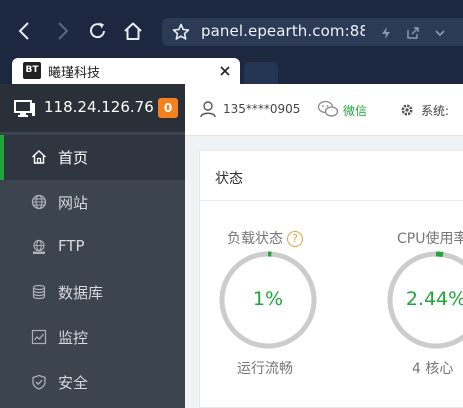 Image resolution: width=463 pixels, height=408 pixels. What do you see at coordinates (92, 202) in the screenshot?
I see `sidebar-item-websites: 网站` at bounding box center [92, 202].